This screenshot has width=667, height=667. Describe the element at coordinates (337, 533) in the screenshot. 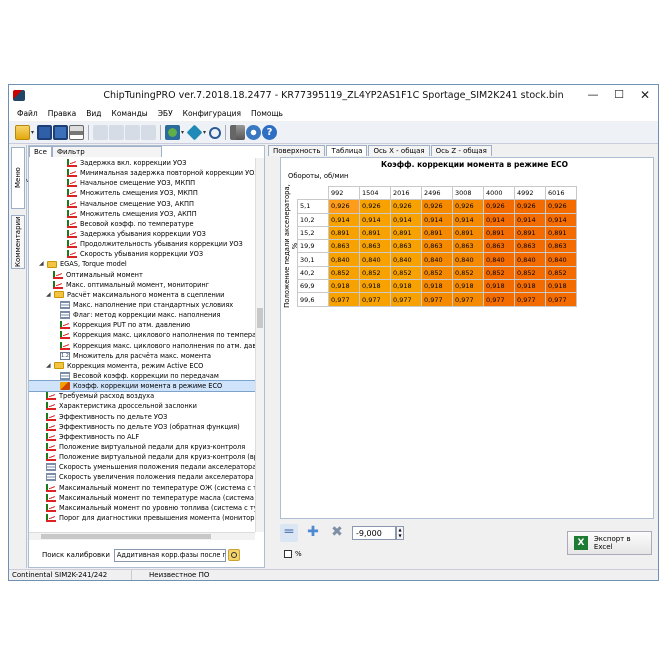

I see `multiply-icon: ✖` at that location.